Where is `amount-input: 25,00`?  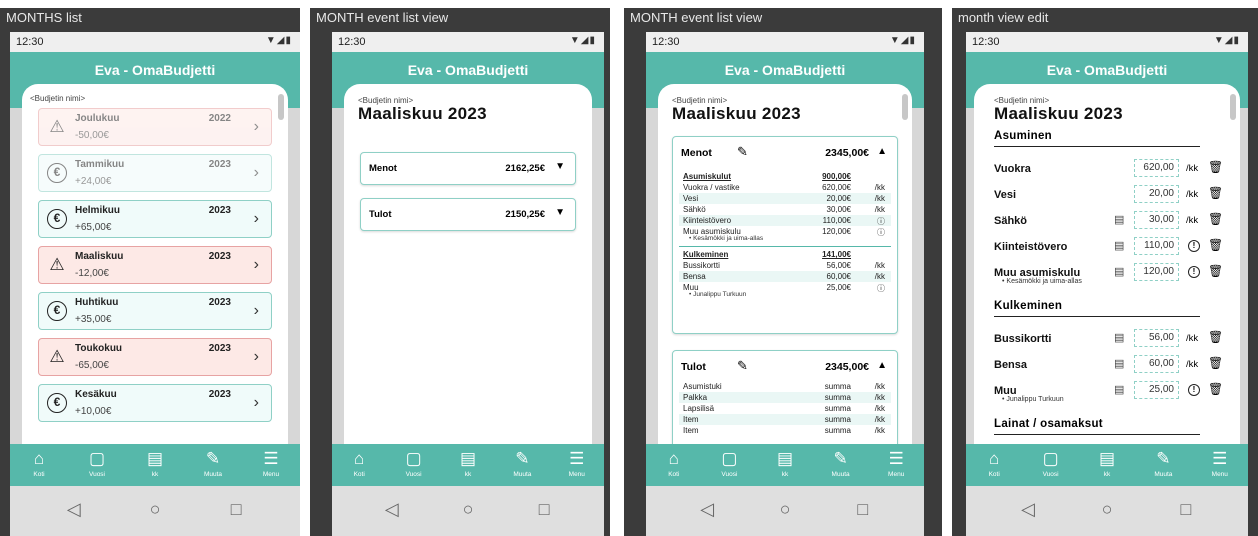
amount-input: 25,00 is located at coordinates (1156, 390).